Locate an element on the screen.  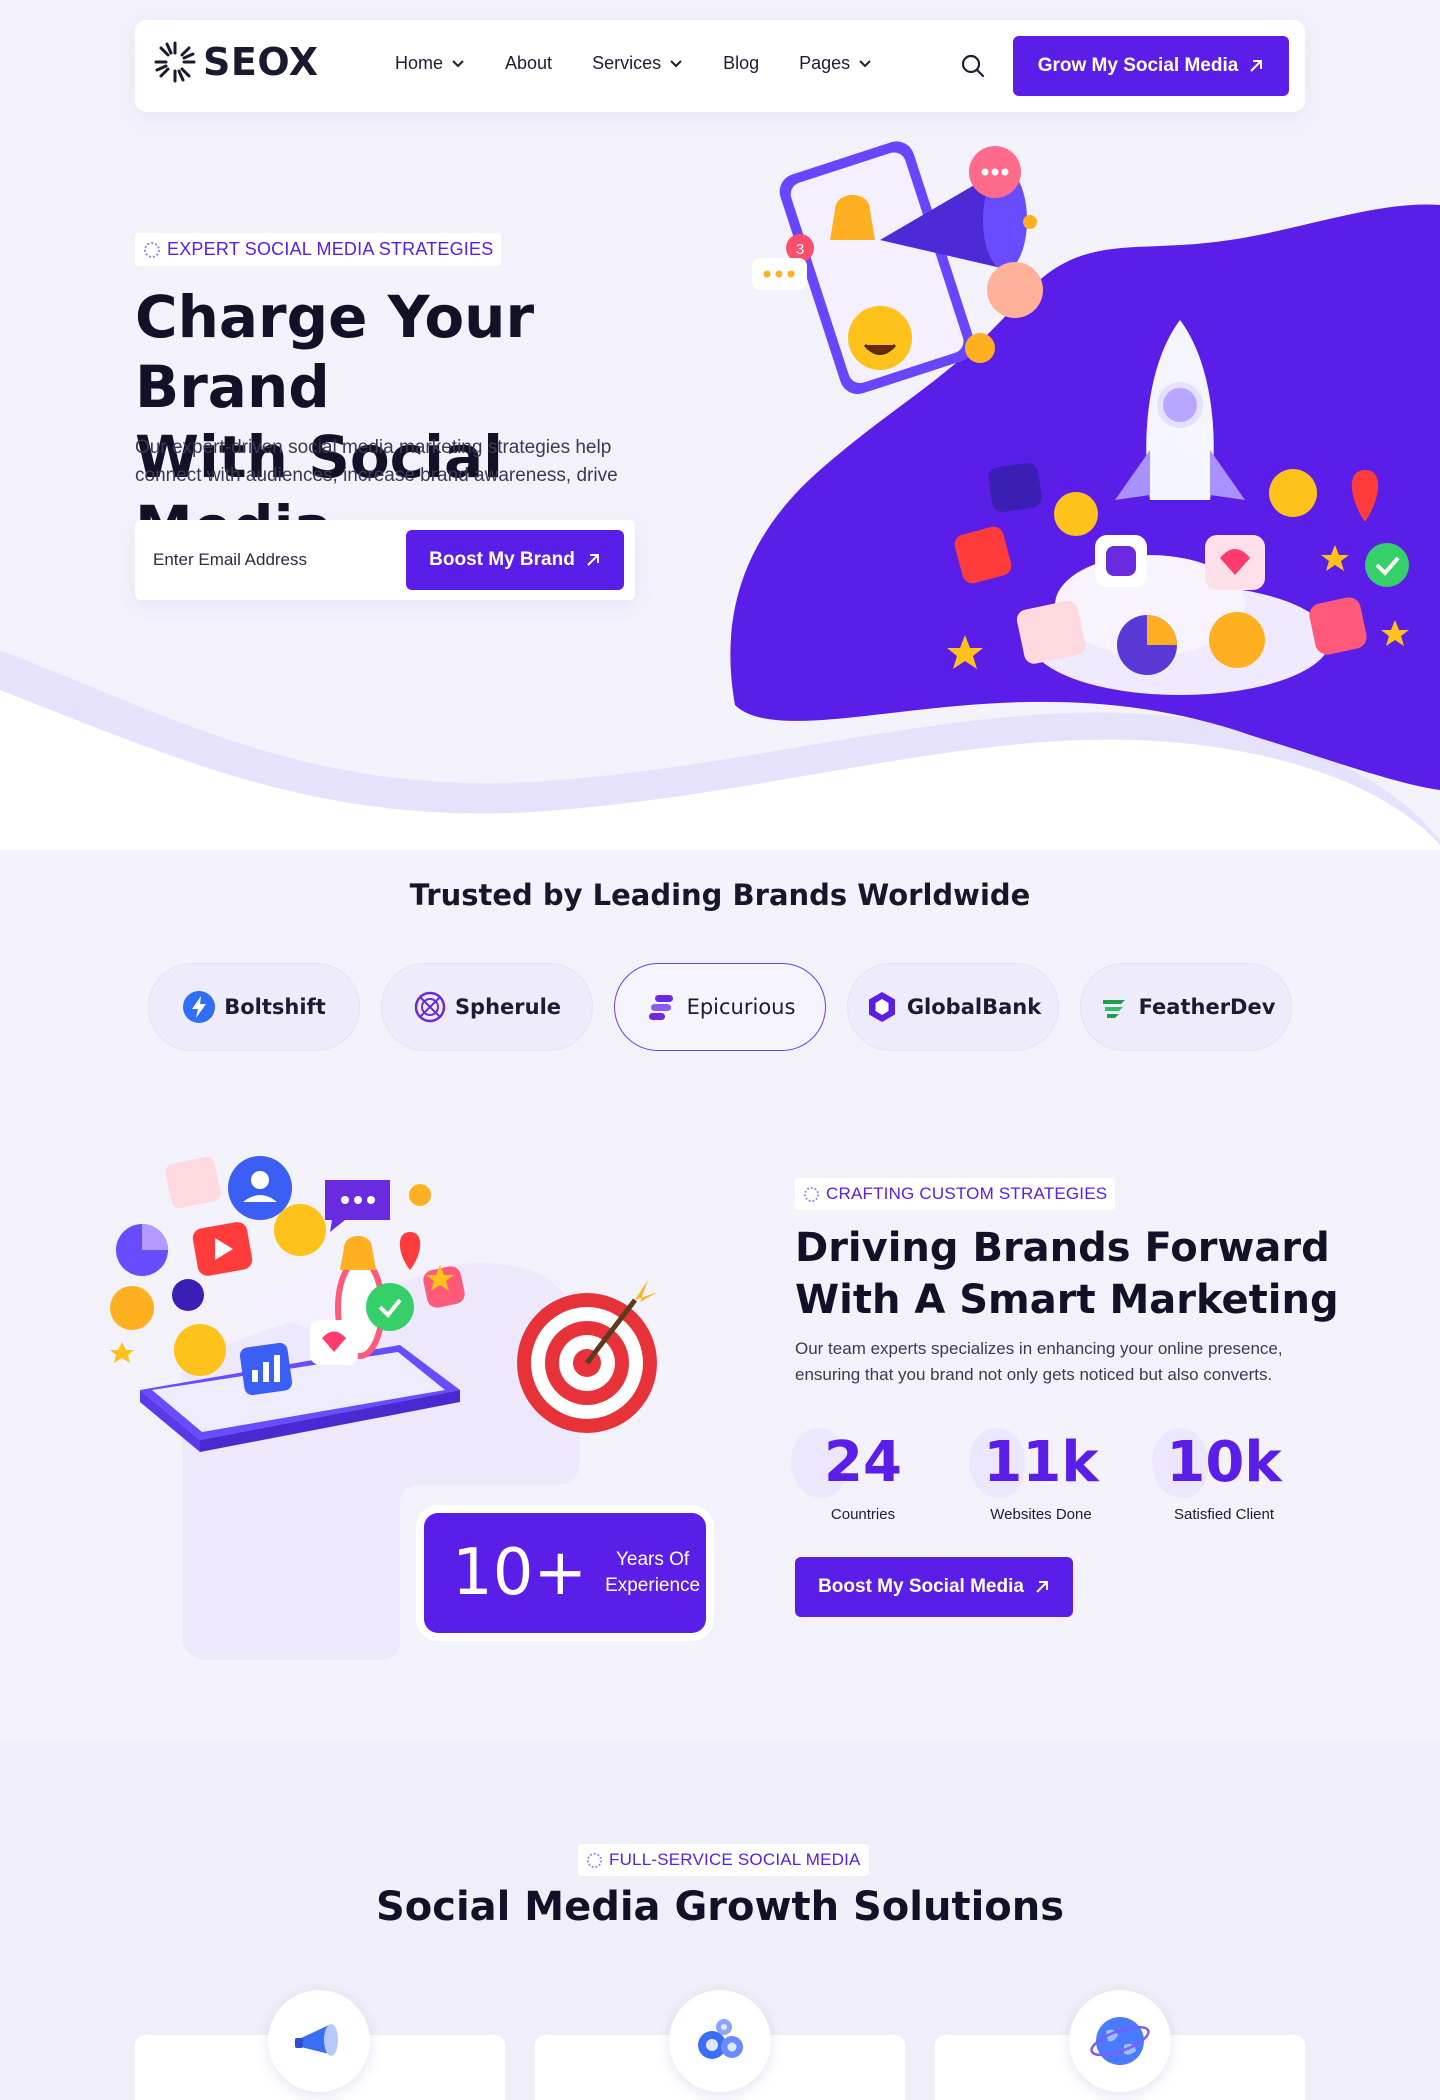
boost-my-brand-button: Boost My Brand is located at coordinates (515, 560).